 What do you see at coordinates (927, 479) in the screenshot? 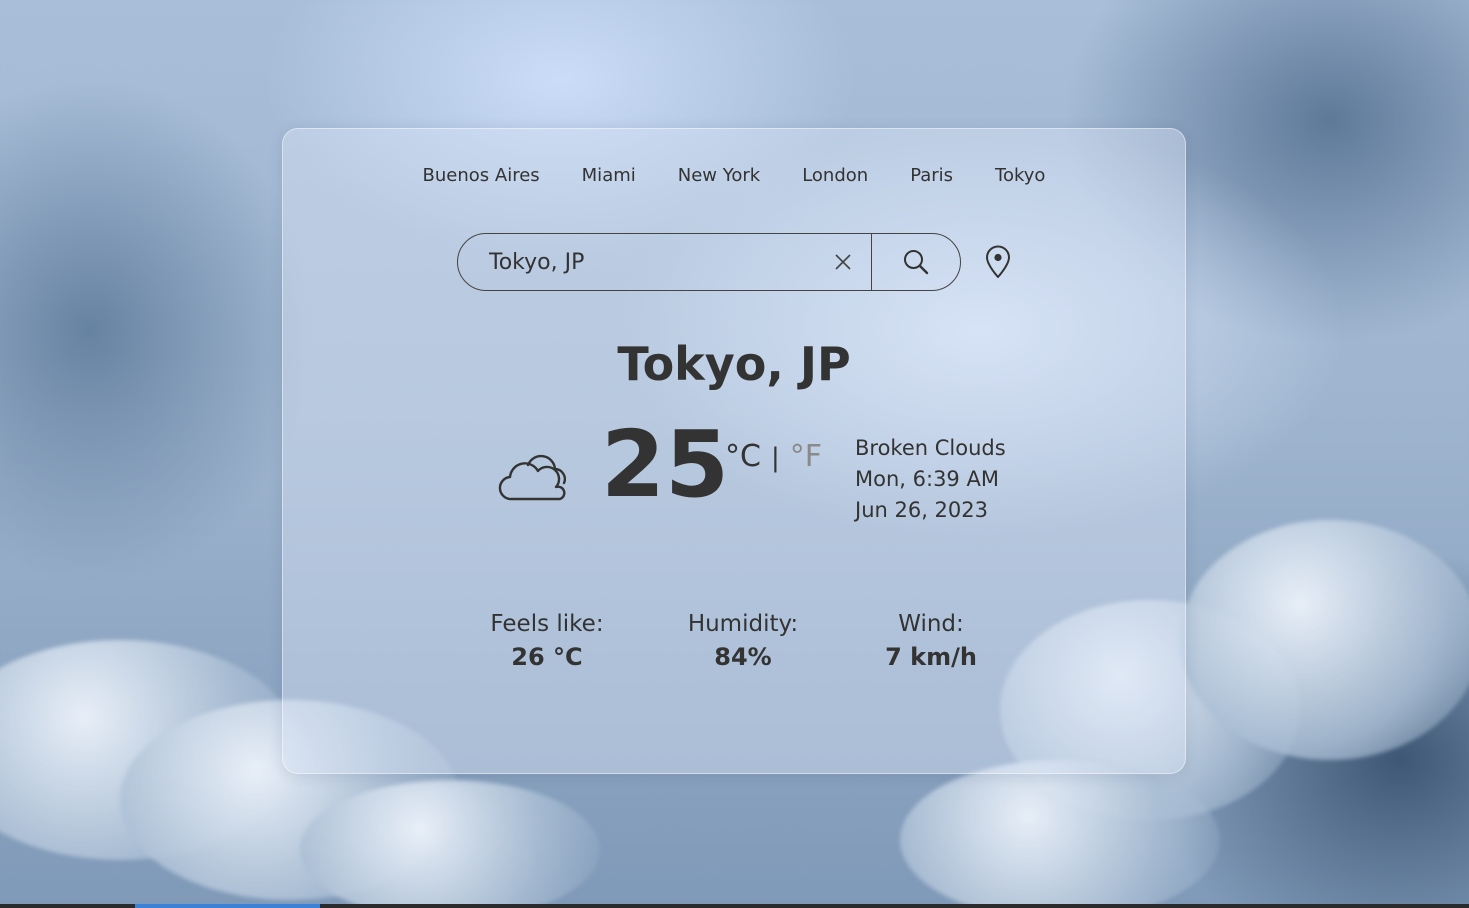
I see `local-time: Mon, 6:39 AM` at bounding box center [927, 479].